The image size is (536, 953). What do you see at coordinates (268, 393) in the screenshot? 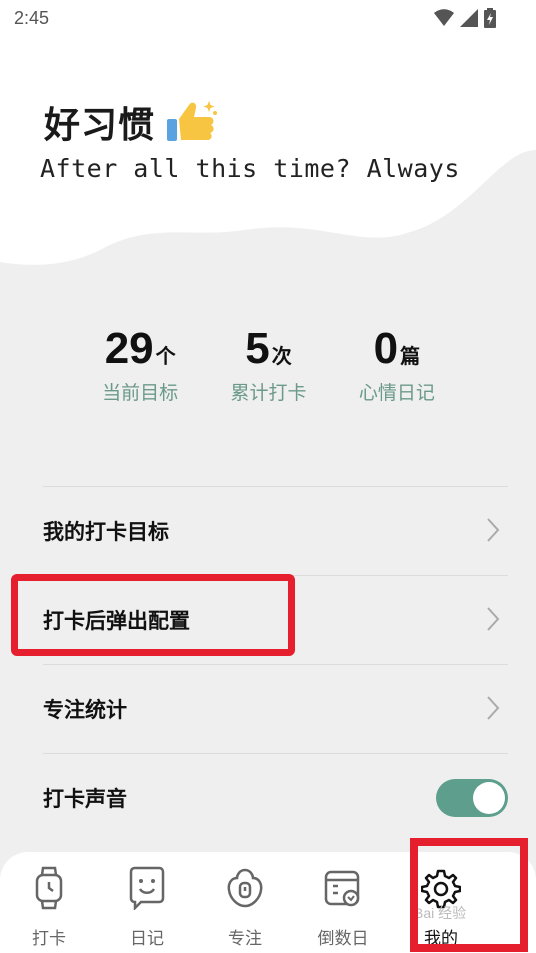
I see `stat-label: 累计打卡` at bounding box center [268, 393].